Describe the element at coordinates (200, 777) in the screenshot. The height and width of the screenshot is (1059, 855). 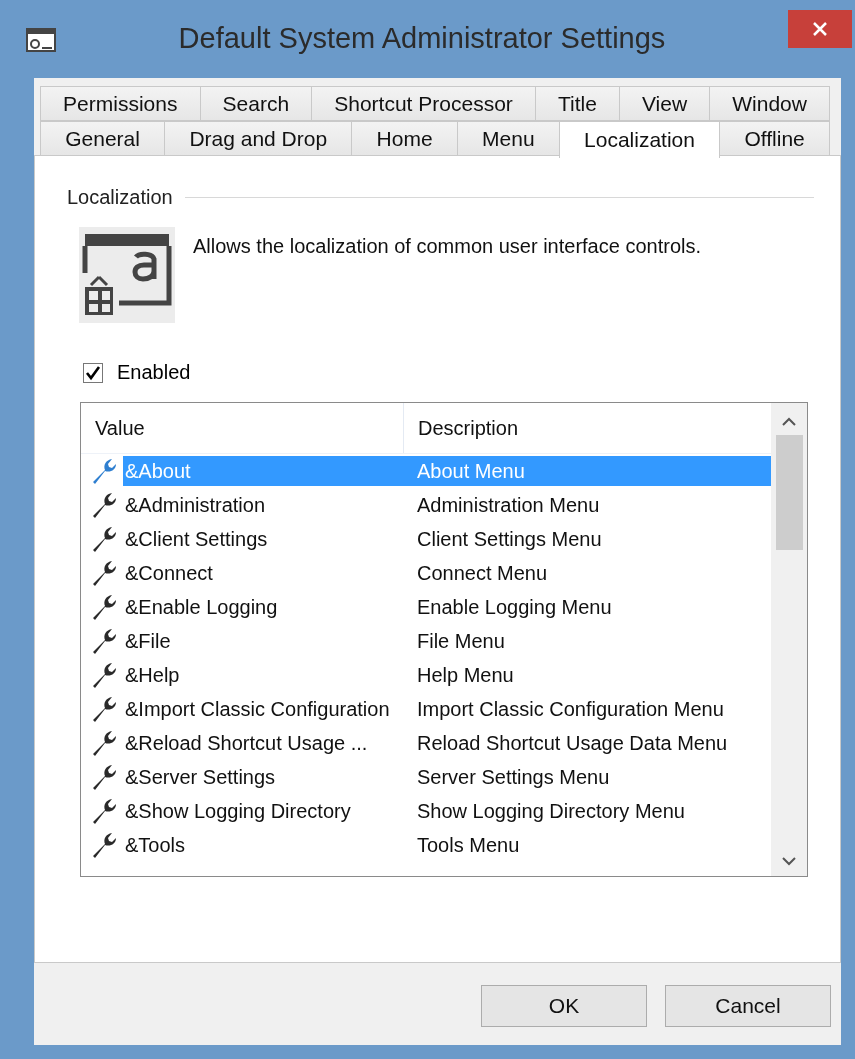
I see `value-cell-text: &Server Settings` at that location.